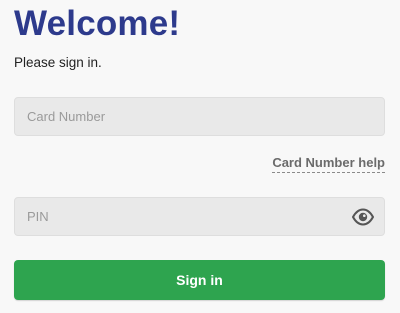 This screenshot has width=400, height=313. What do you see at coordinates (328, 164) in the screenshot?
I see `card-number-help-link: Card Number help` at bounding box center [328, 164].